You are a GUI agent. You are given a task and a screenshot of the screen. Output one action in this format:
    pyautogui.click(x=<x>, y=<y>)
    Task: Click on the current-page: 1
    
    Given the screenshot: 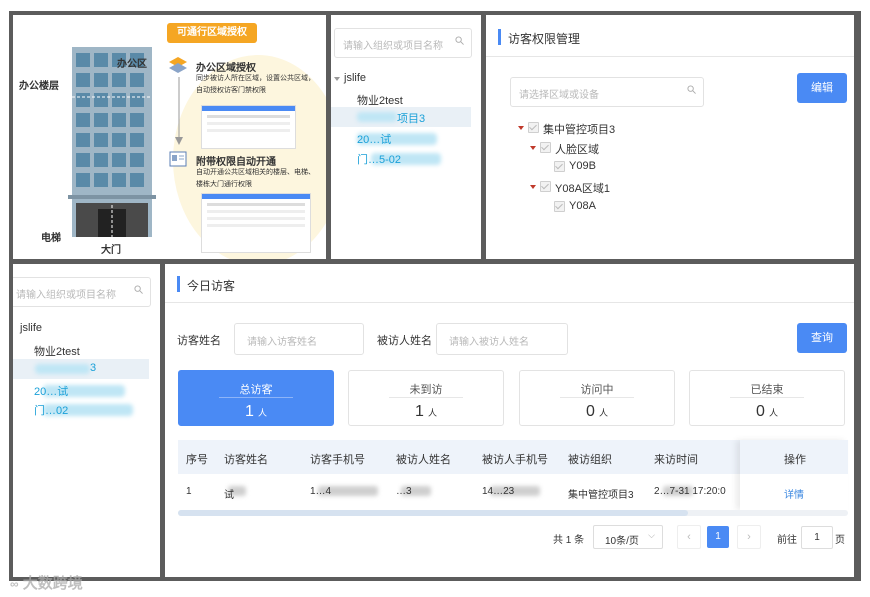 What is the action you would take?
    pyautogui.click(x=718, y=537)
    